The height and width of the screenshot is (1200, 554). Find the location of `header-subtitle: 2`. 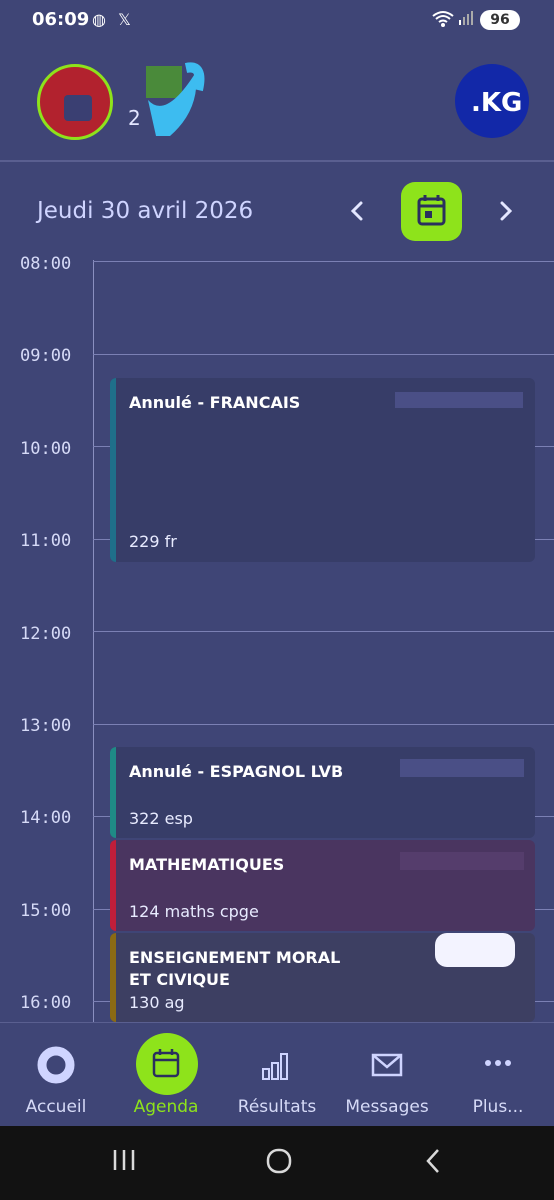

header-subtitle: 2 is located at coordinates (134, 118).